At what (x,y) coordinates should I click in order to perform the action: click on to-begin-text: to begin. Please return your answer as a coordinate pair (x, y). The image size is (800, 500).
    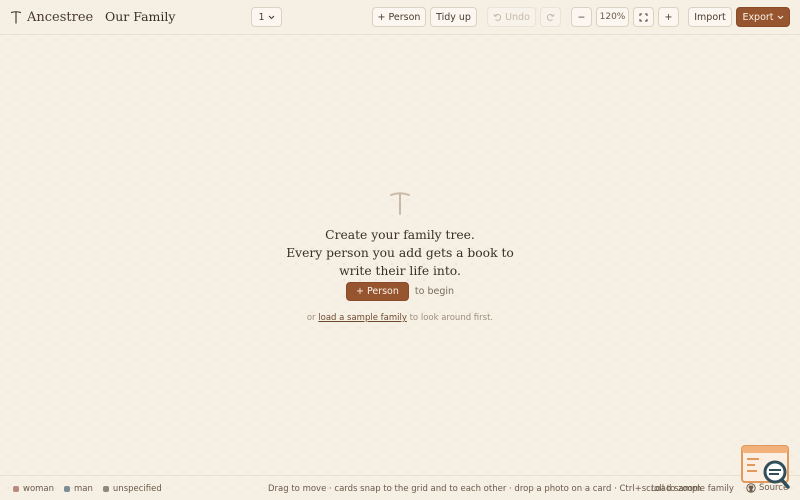
    Looking at the image, I should click on (434, 291).